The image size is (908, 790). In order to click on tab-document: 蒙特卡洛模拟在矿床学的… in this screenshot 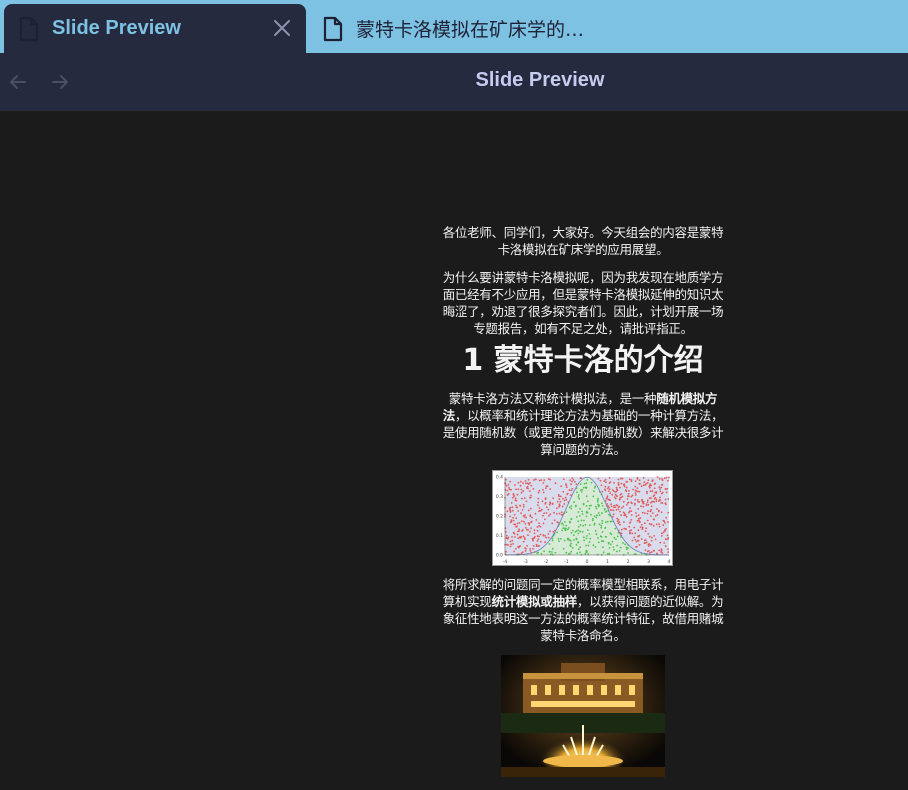, I will do `click(468, 28)`.